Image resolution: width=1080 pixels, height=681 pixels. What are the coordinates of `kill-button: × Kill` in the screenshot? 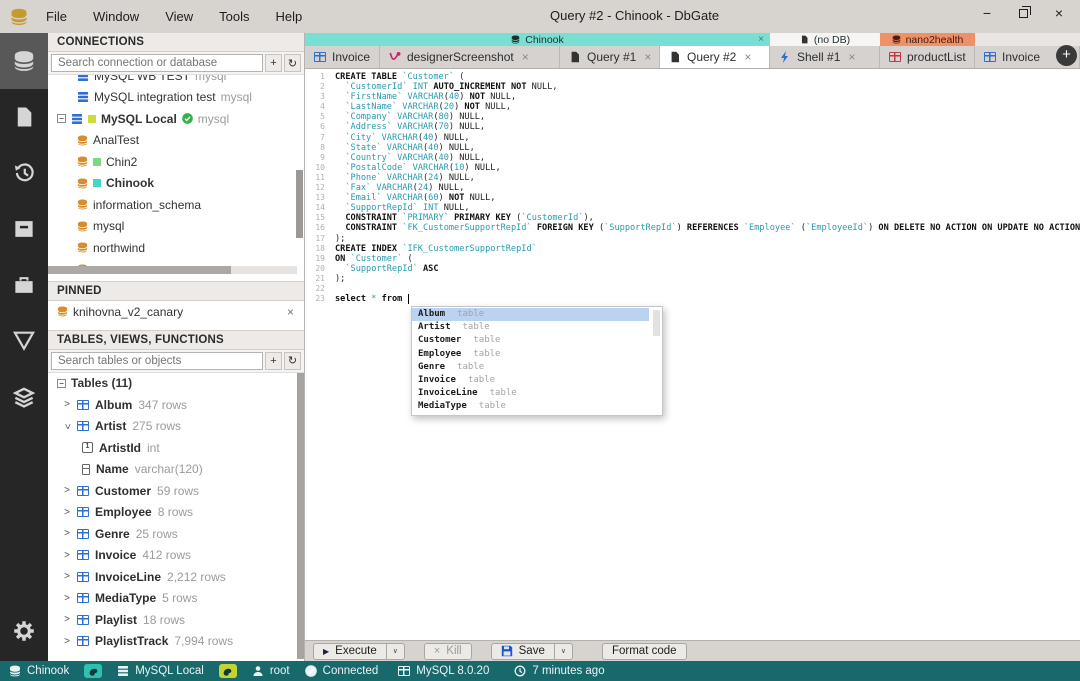 It's located at (447, 651).